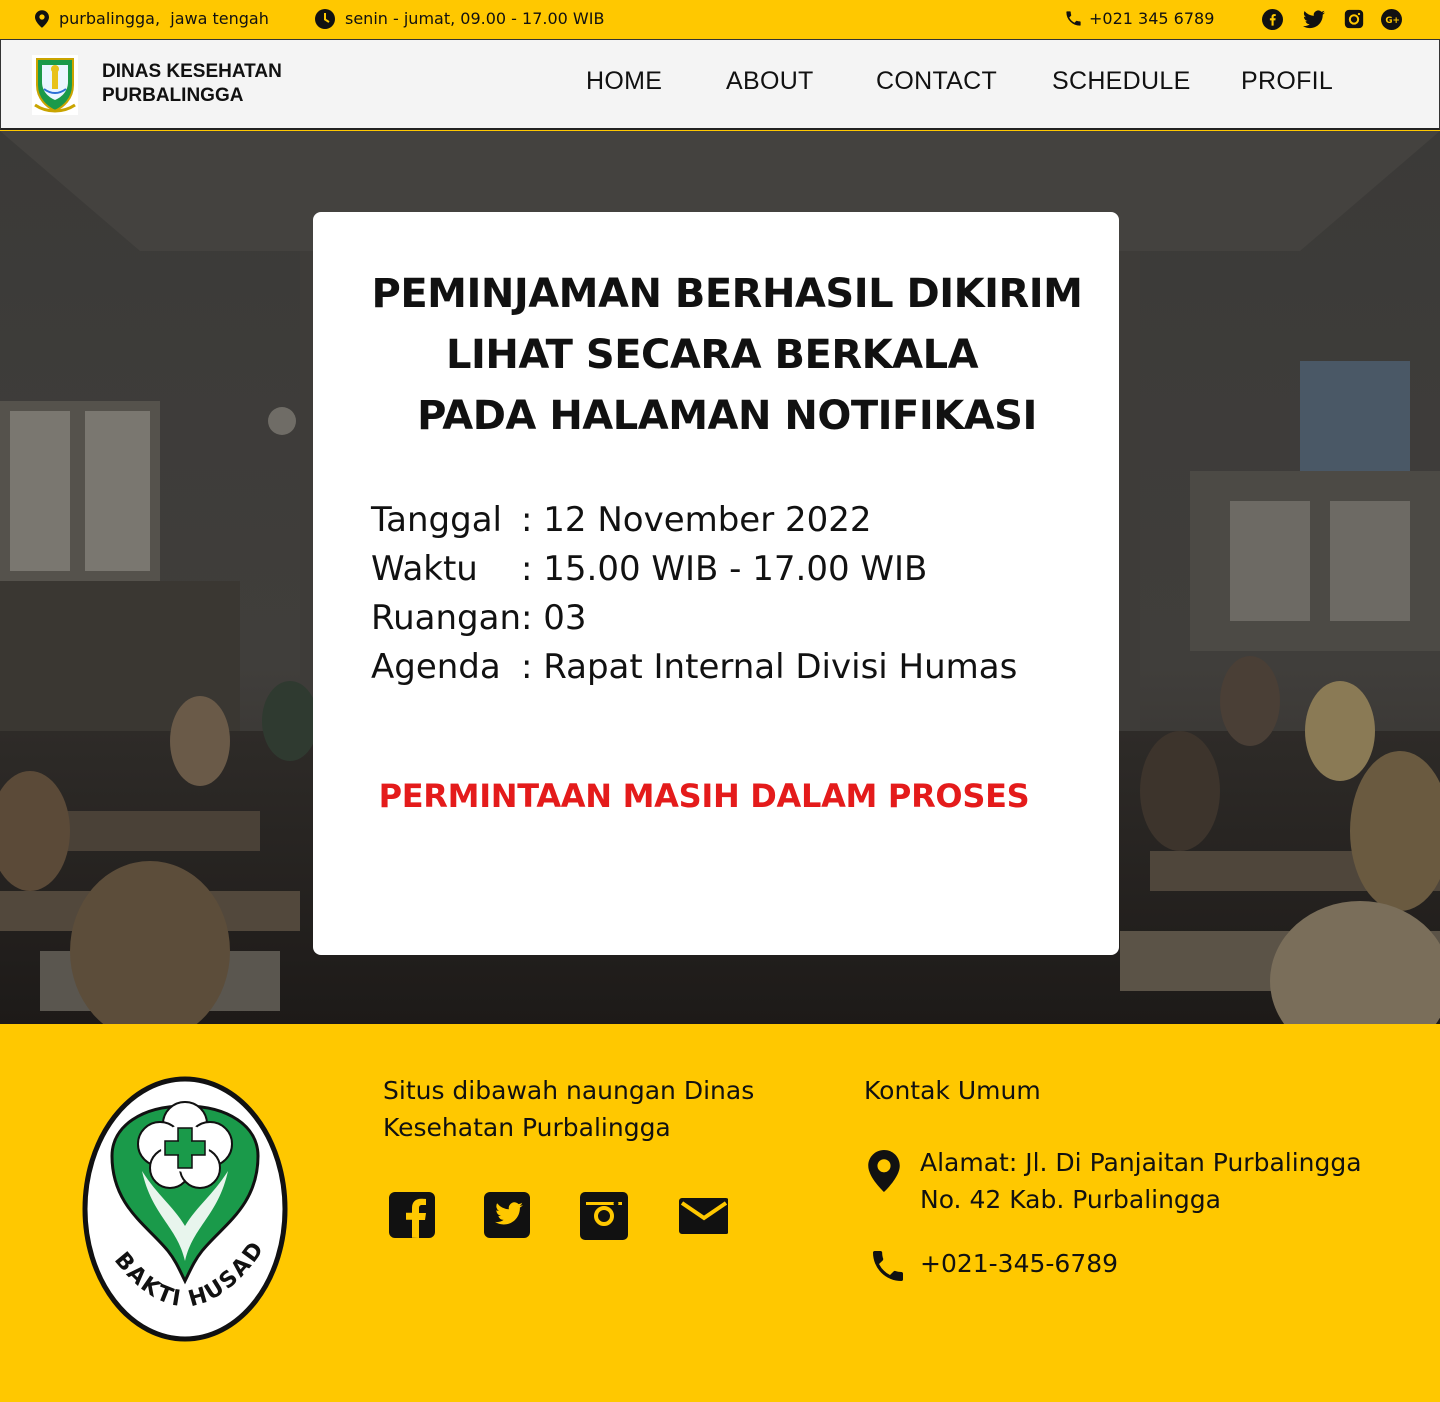 This screenshot has height=1402, width=1440. What do you see at coordinates (192, 71) in the screenshot?
I see `brand-line-1: DINAS KESEHATAN` at bounding box center [192, 71].